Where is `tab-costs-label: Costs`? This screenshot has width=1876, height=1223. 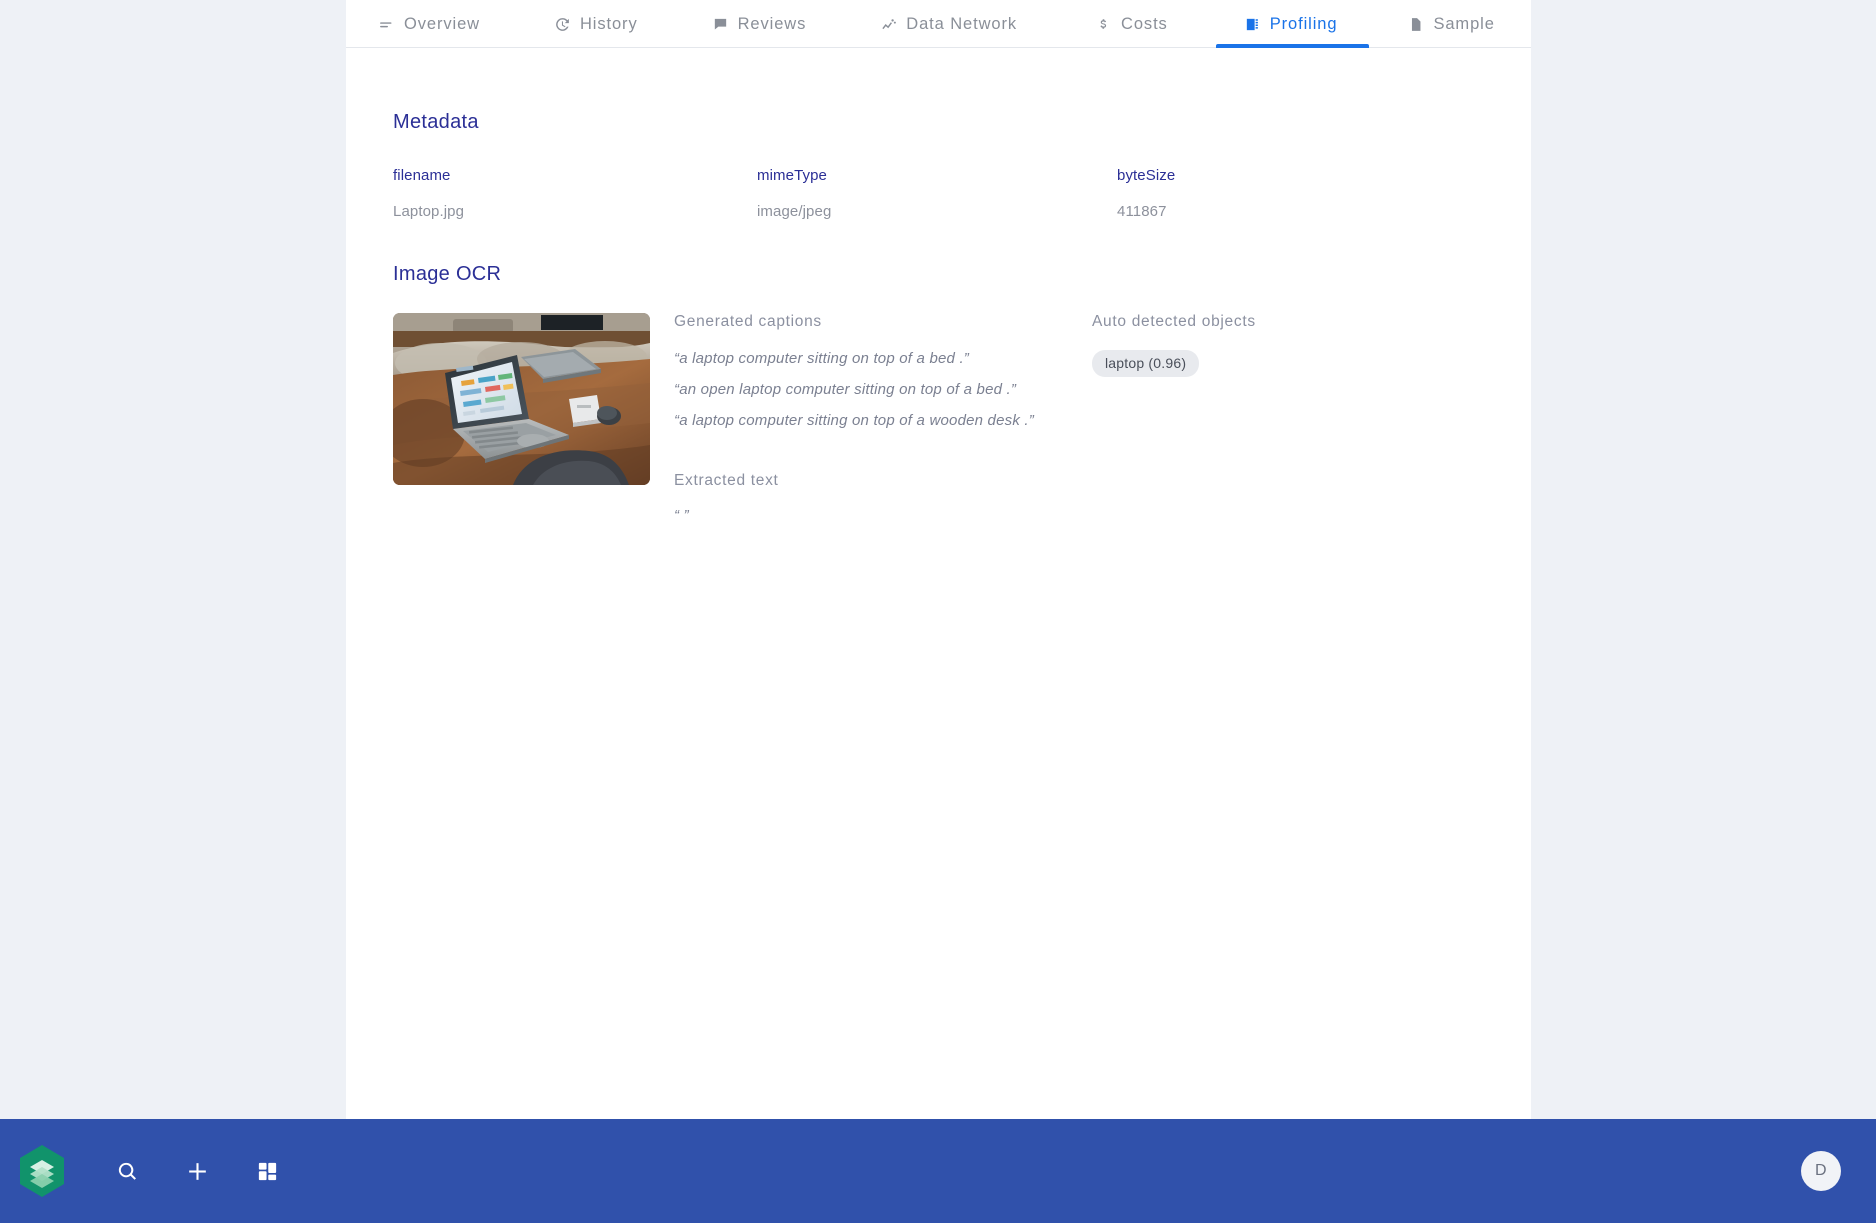 tab-costs-label: Costs is located at coordinates (1144, 23).